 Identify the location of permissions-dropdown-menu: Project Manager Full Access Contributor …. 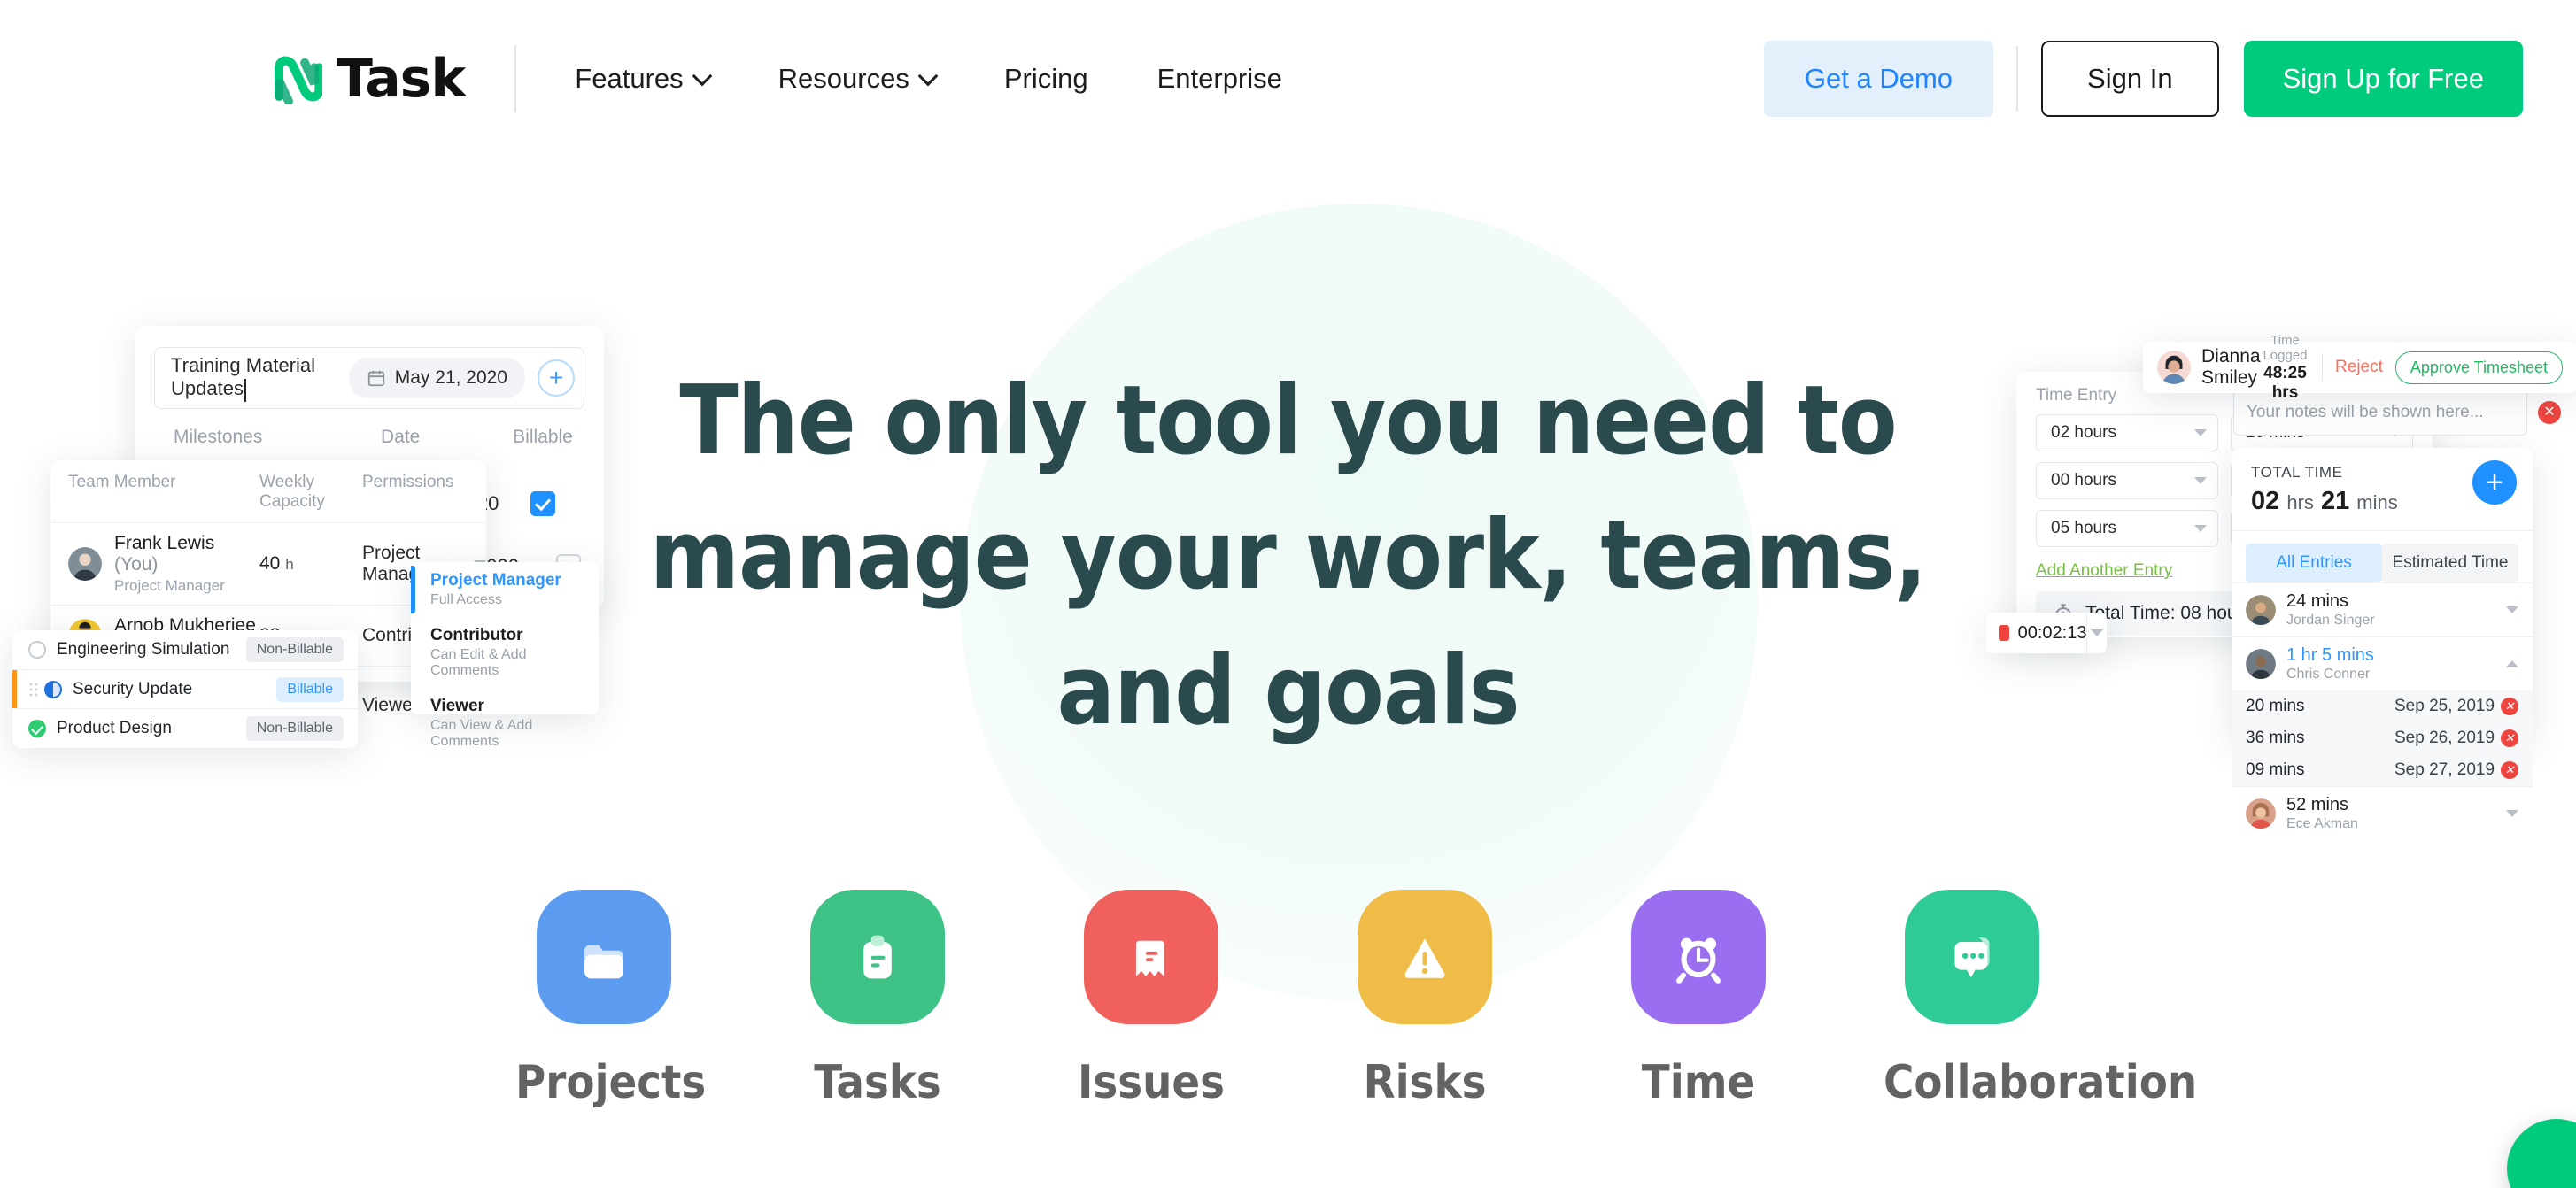
(505, 655).